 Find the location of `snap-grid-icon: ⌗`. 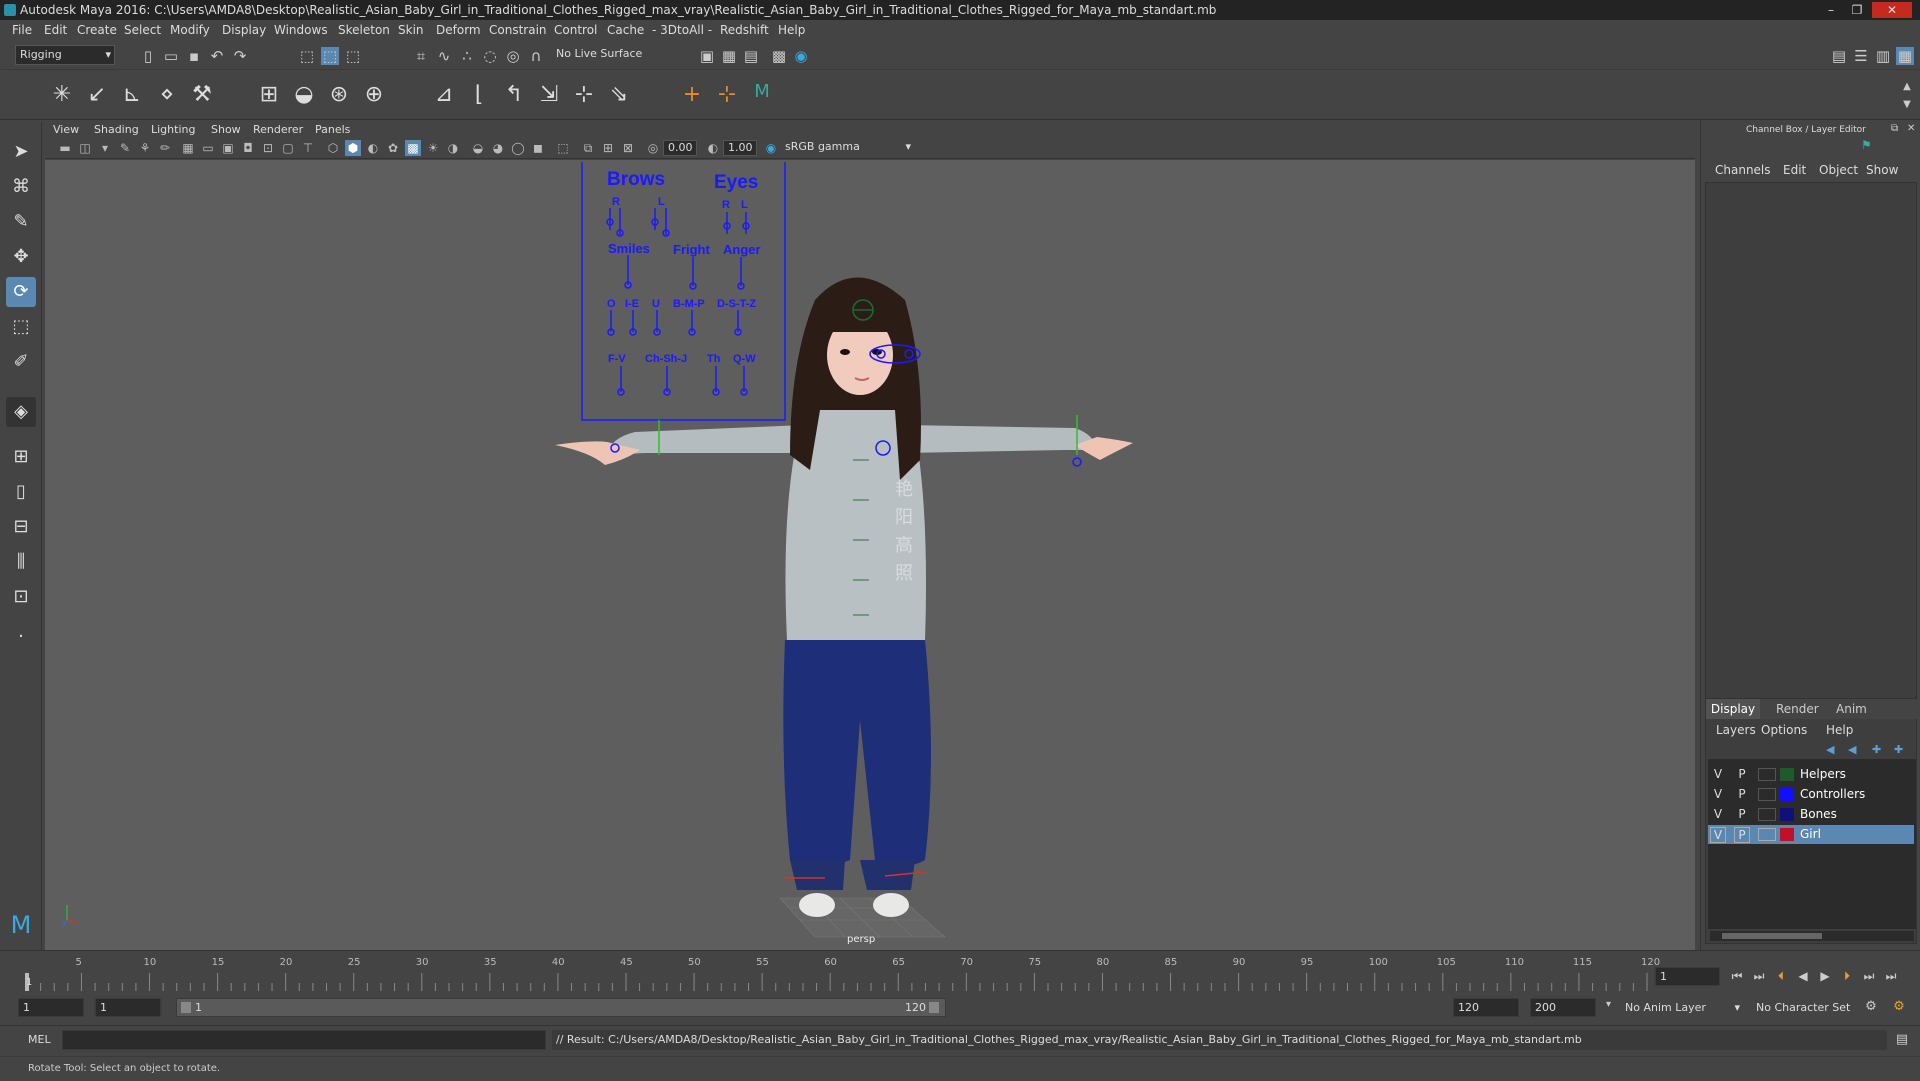

snap-grid-icon: ⌗ is located at coordinates (421, 56).